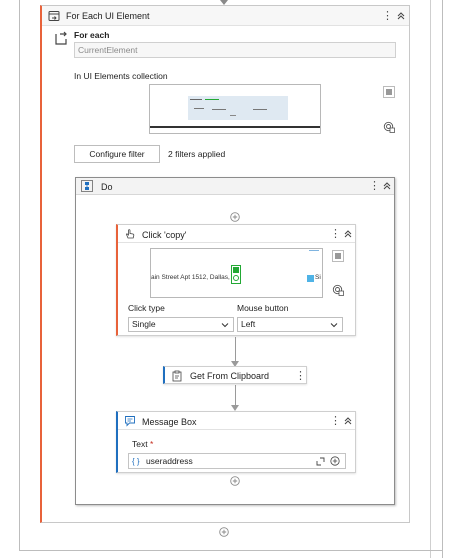  What do you see at coordinates (144, 324) in the screenshot?
I see `click-type-value: Single` at bounding box center [144, 324].